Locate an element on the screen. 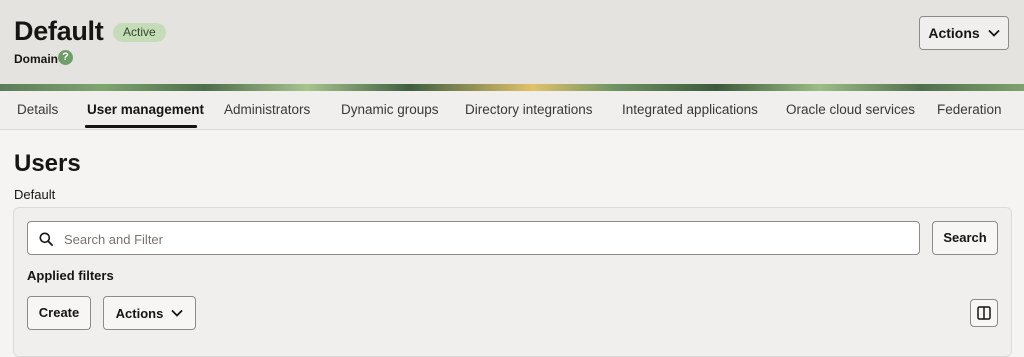  header-actions-label: Actions is located at coordinates (954, 33).